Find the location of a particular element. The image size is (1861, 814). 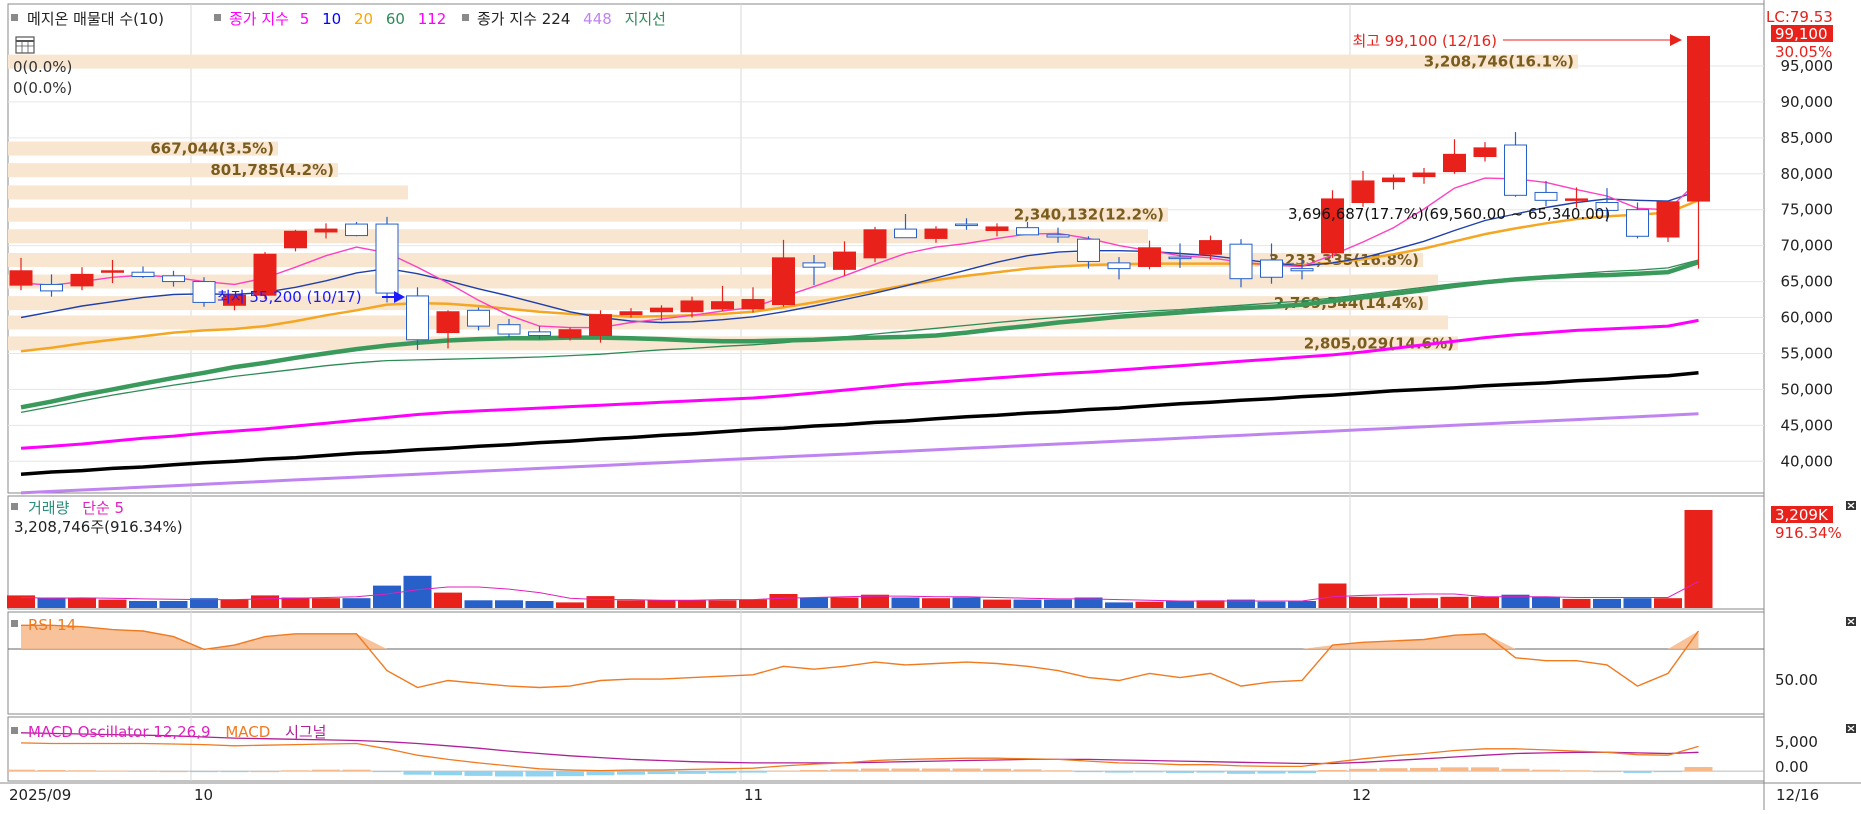

price-tick-7: 75,000 is located at coordinates (1807, 210).